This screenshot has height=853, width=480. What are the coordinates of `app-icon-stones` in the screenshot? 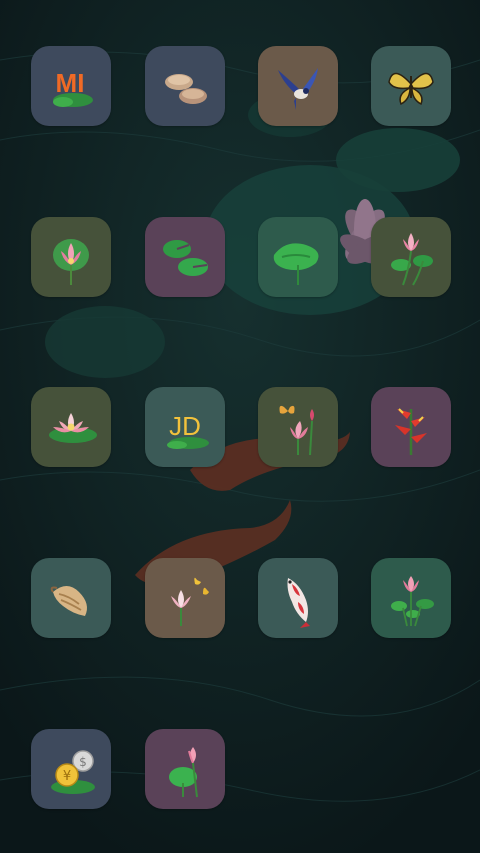 It's located at (185, 86).